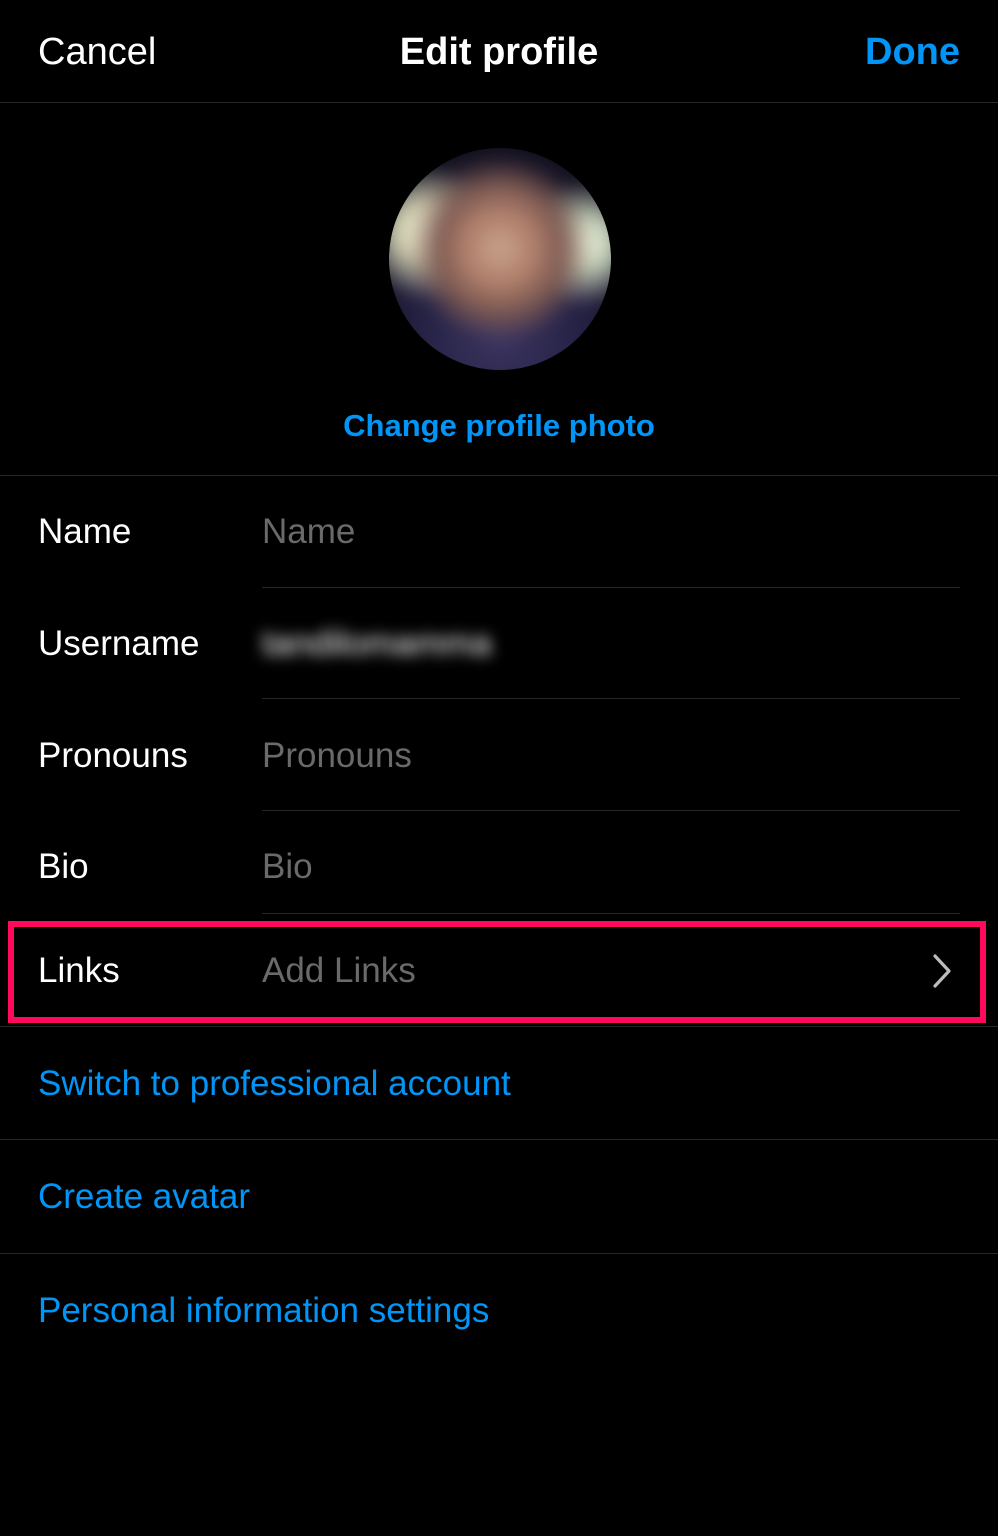  I want to click on links-row-highlight, so click(497, 972).